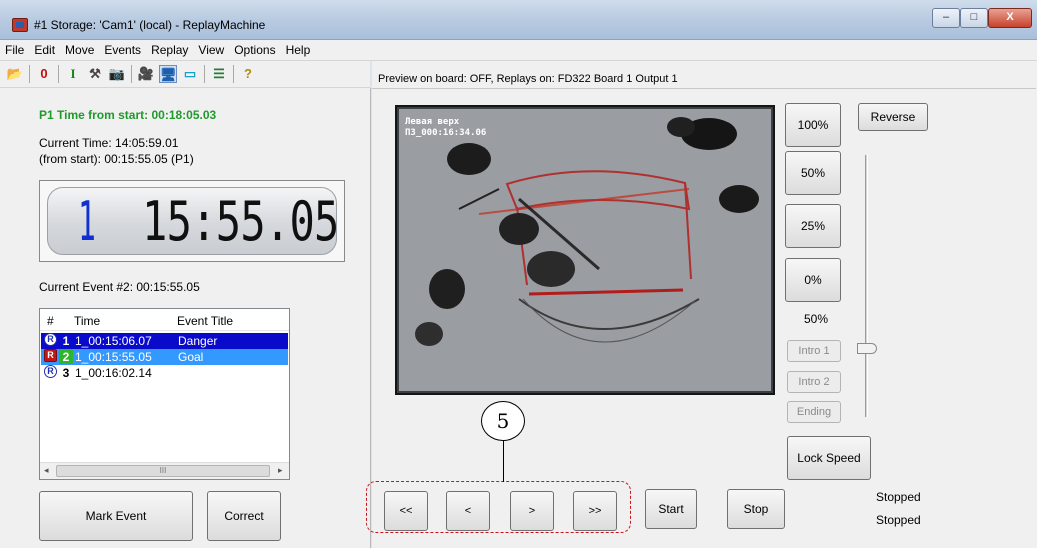 Image resolution: width=1037 pixels, height=548 pixels. What do you see at coordinates (66, 373) in the screenshot?
I see `event-number: 3` at bounding box center [66, 373].